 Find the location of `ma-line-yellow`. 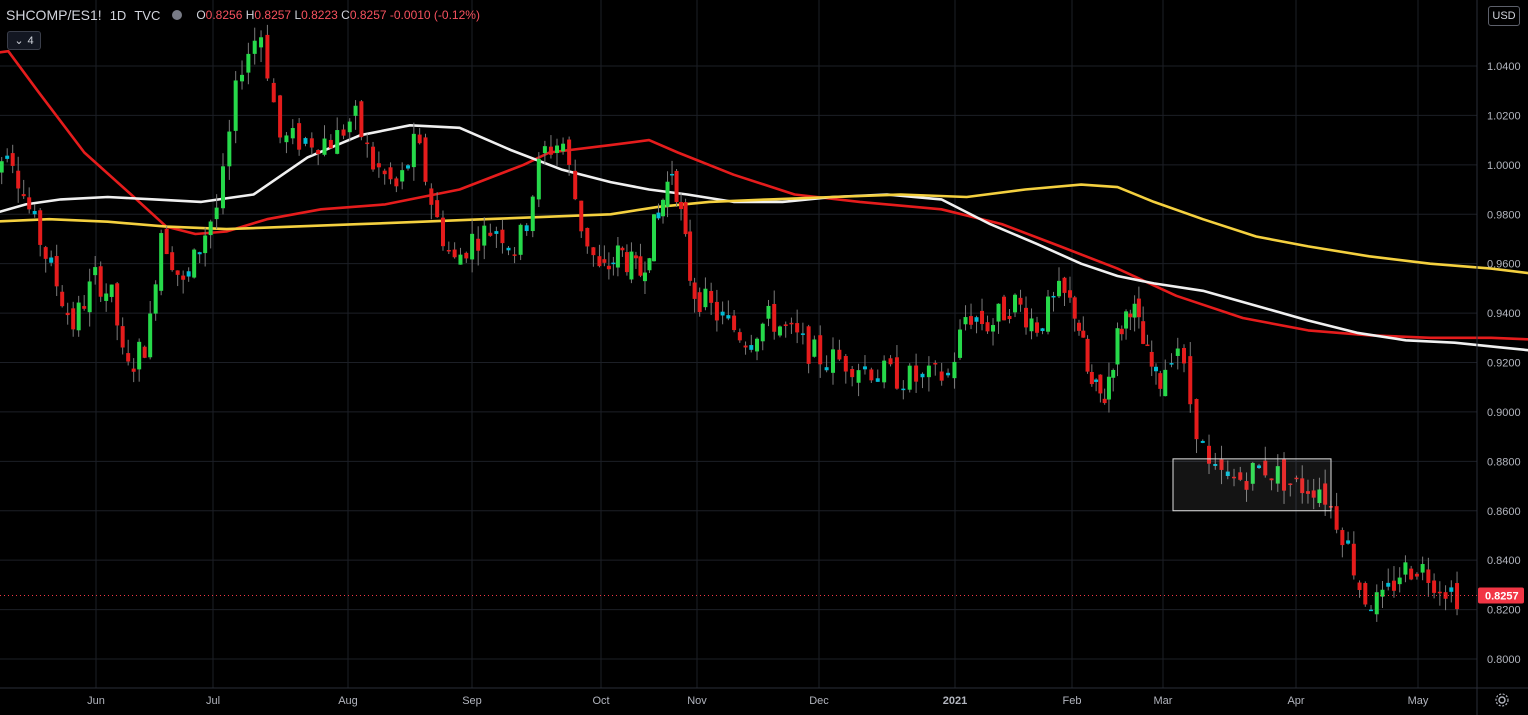

ma-line-yellow is located at coordinates (764, 229).